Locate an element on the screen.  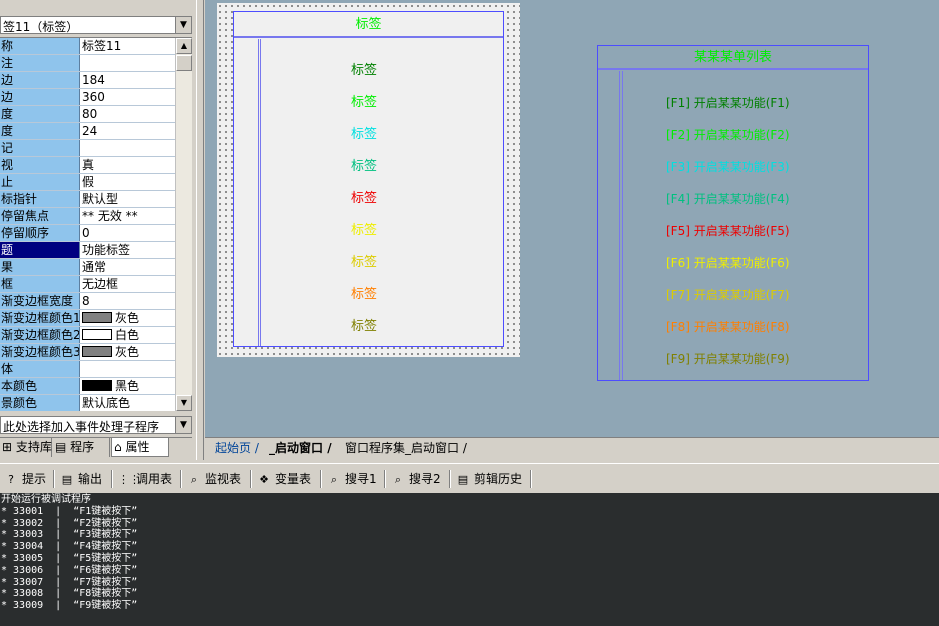
property-value: 通常 is located at coordinates (128, 267).